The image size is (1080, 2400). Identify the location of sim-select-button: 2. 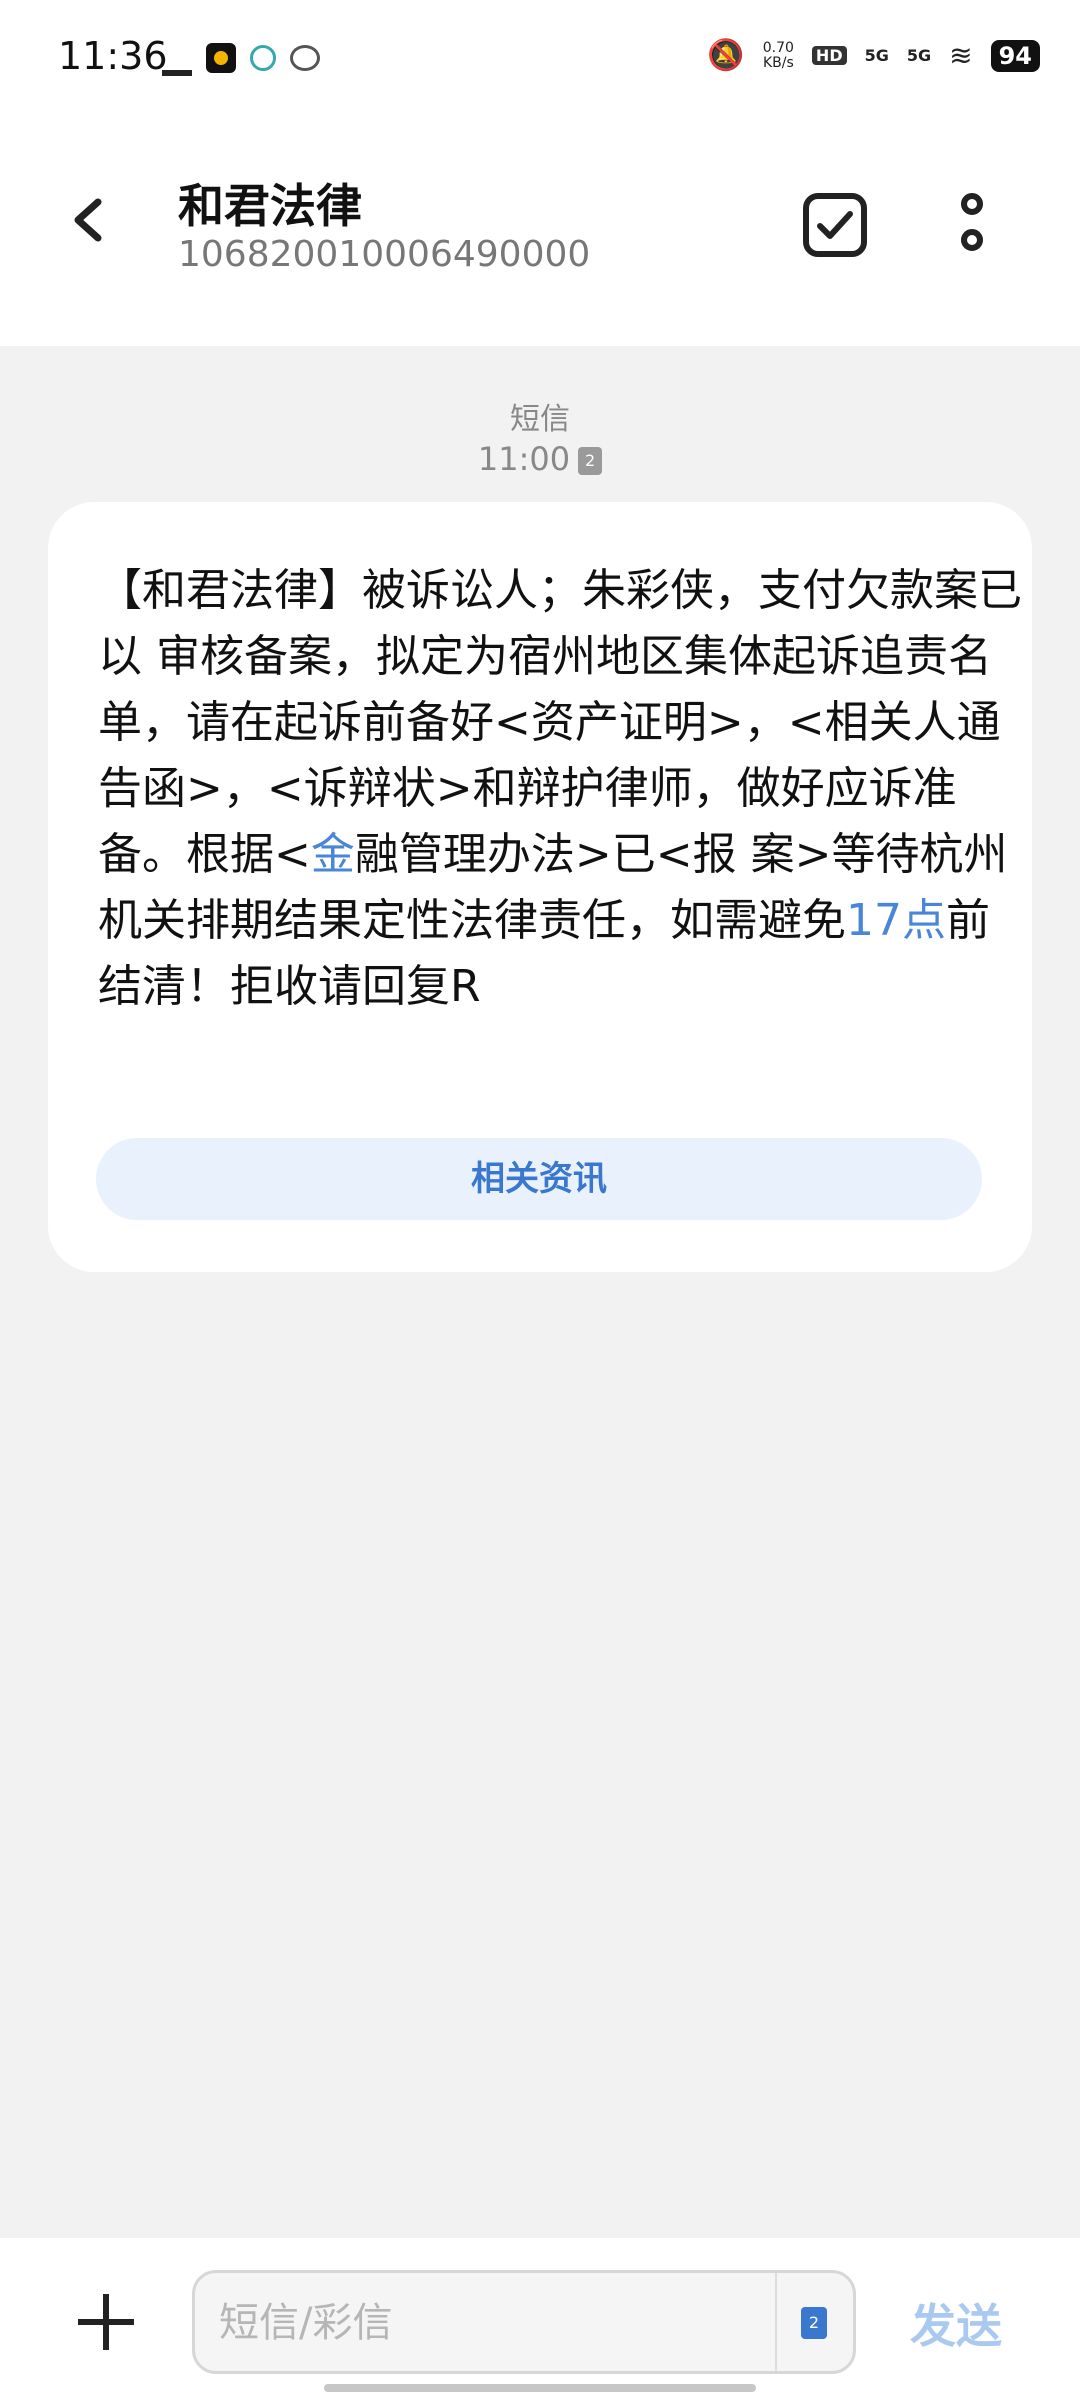
(814, 2322).